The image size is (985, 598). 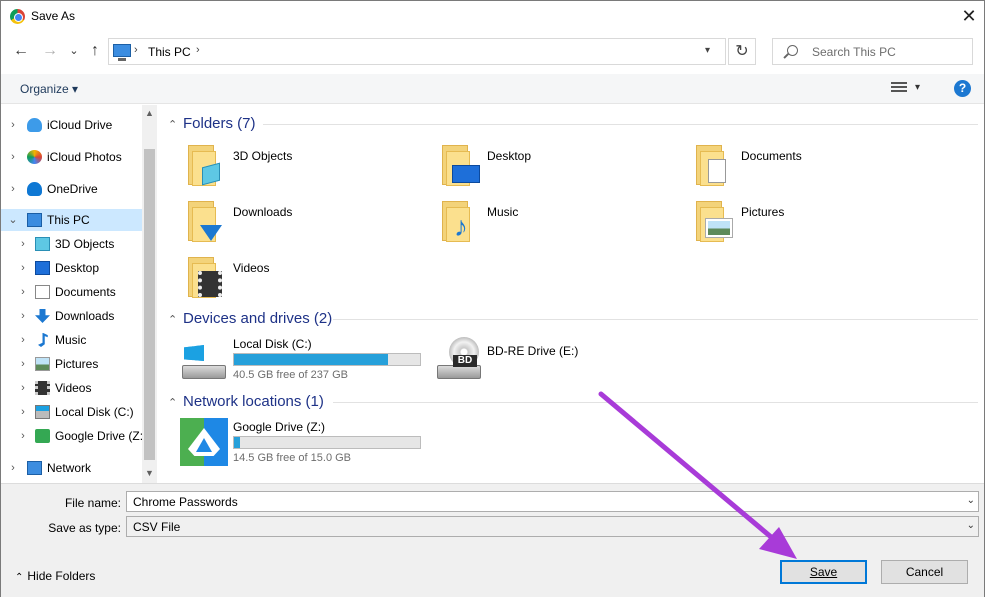 I want to click on music-icon, so click(x=43, y=340).